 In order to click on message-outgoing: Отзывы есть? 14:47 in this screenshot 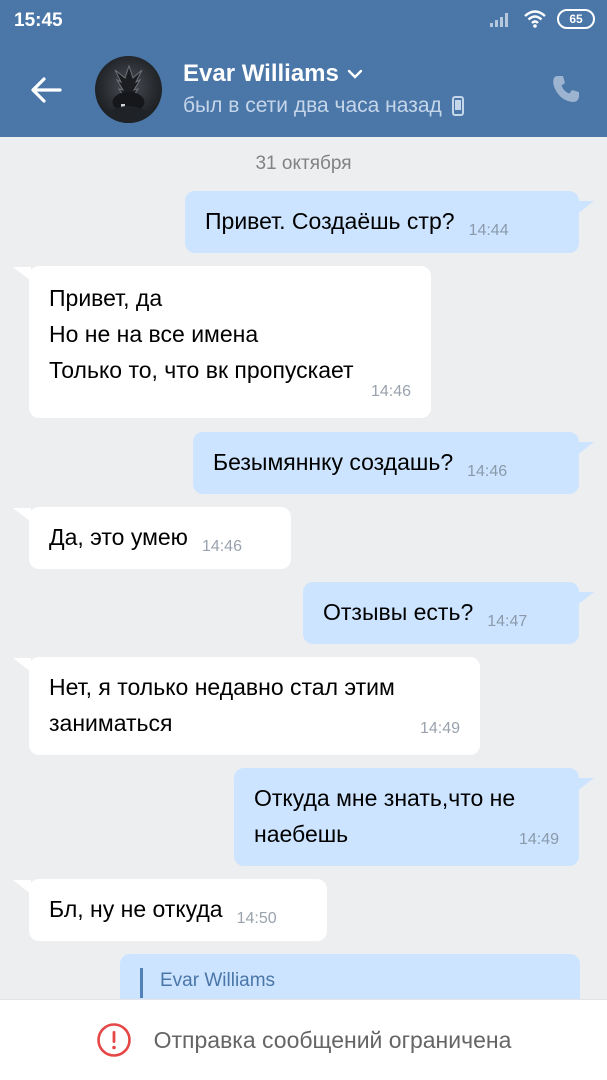, I will do `click(441, 613)`.